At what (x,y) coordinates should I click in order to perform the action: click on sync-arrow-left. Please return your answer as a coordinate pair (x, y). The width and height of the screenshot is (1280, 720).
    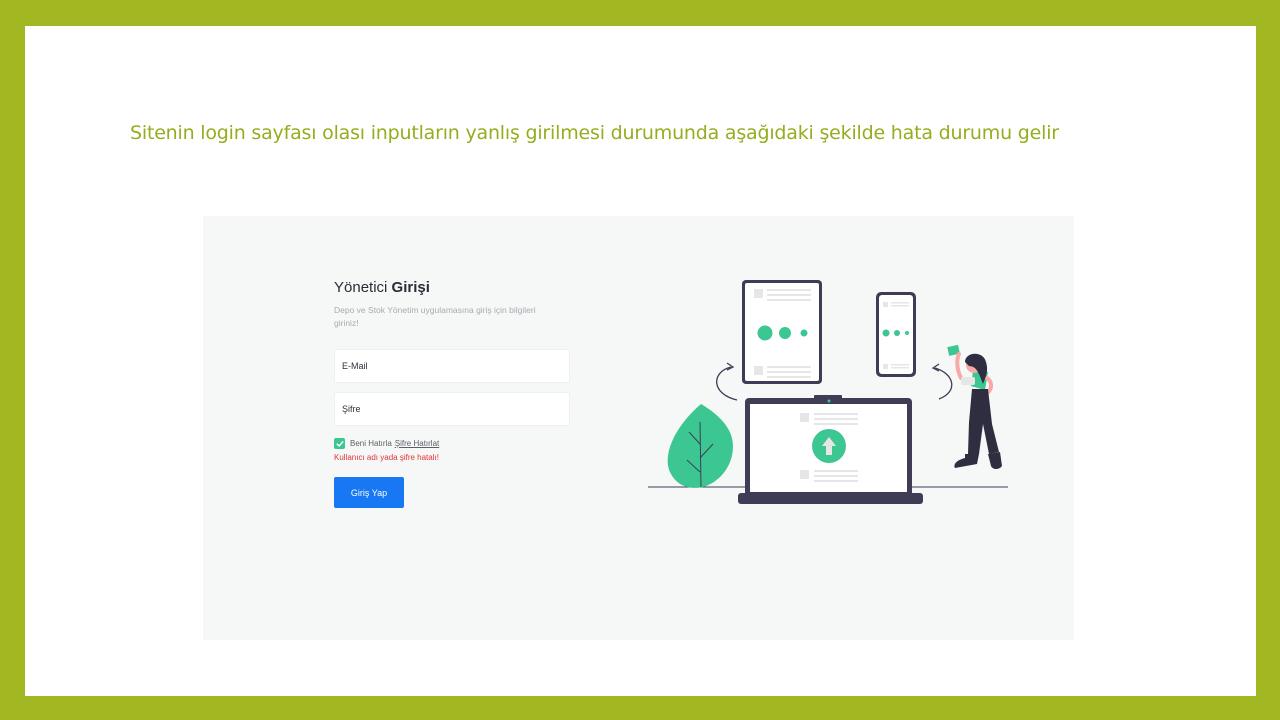
    Looking at the image, I should click on (727, 383).